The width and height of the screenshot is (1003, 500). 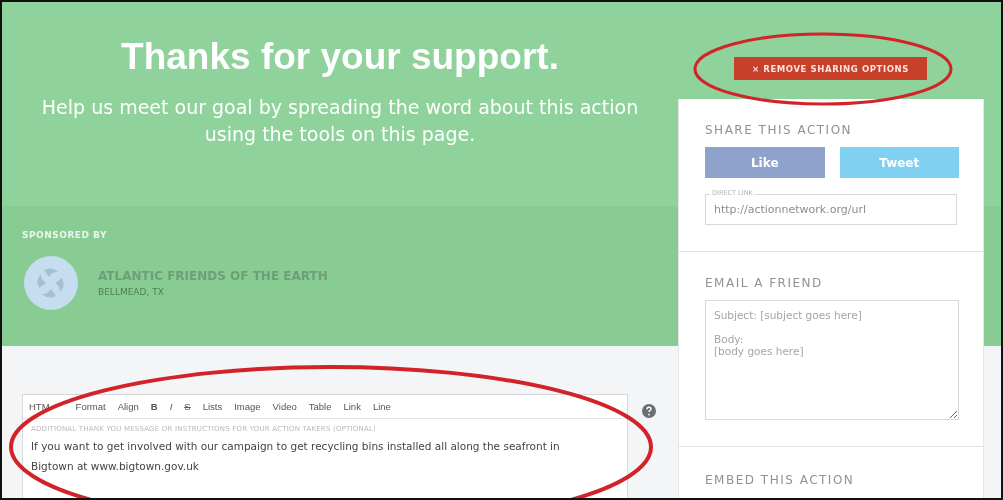 I want to click on toolbar-button: B, so click(x=154, y=406).